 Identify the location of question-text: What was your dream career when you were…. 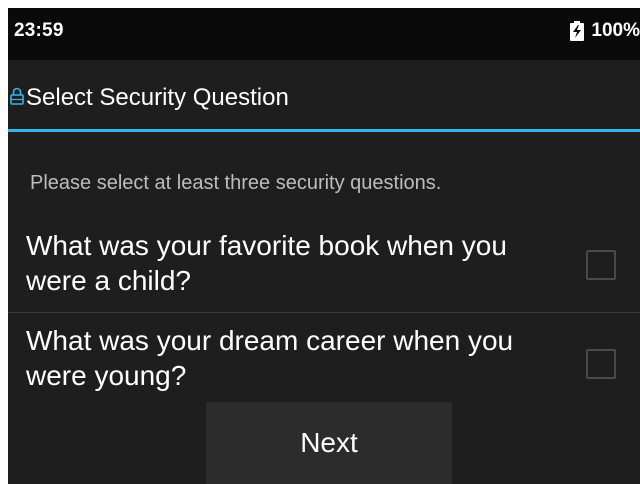
(270, 358).